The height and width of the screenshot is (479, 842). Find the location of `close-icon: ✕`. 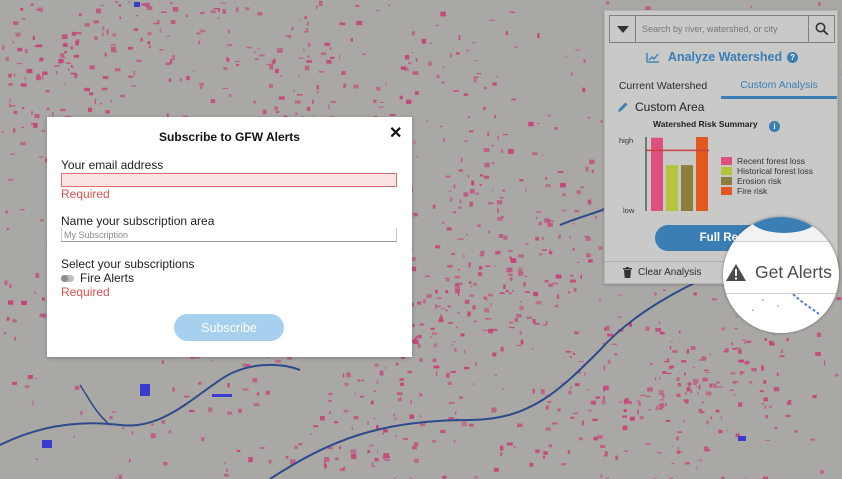

close-icon: ✕ is located at coordinates (395, 133).